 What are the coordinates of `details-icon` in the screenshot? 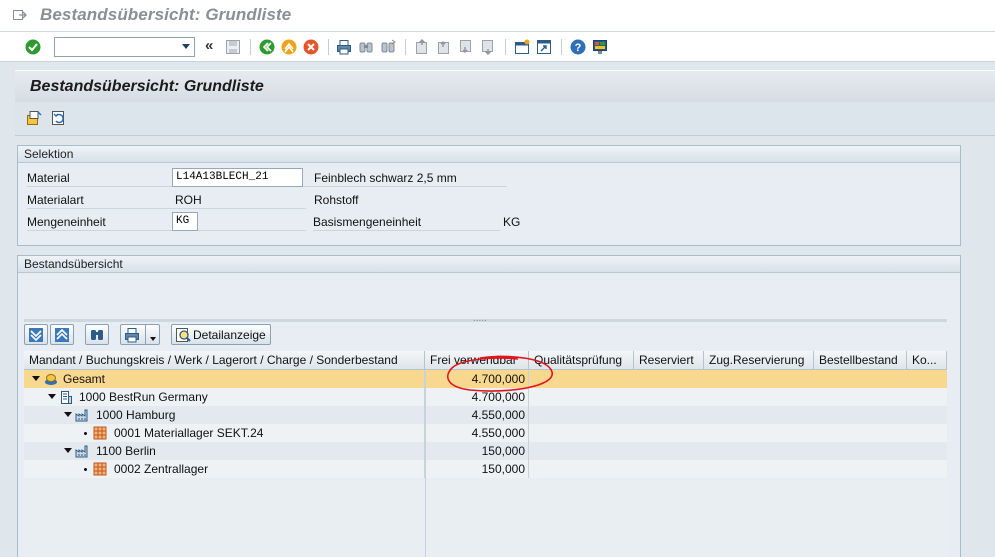 It's located at (183, 335).